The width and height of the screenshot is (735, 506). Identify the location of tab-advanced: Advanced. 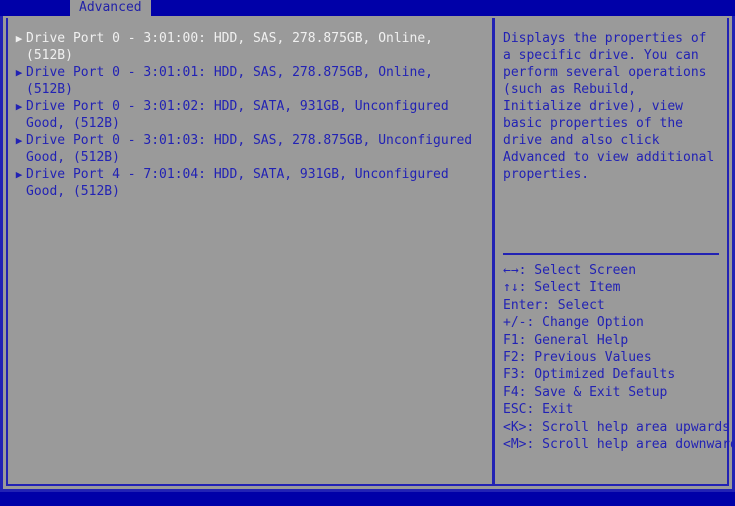
(110, 8).